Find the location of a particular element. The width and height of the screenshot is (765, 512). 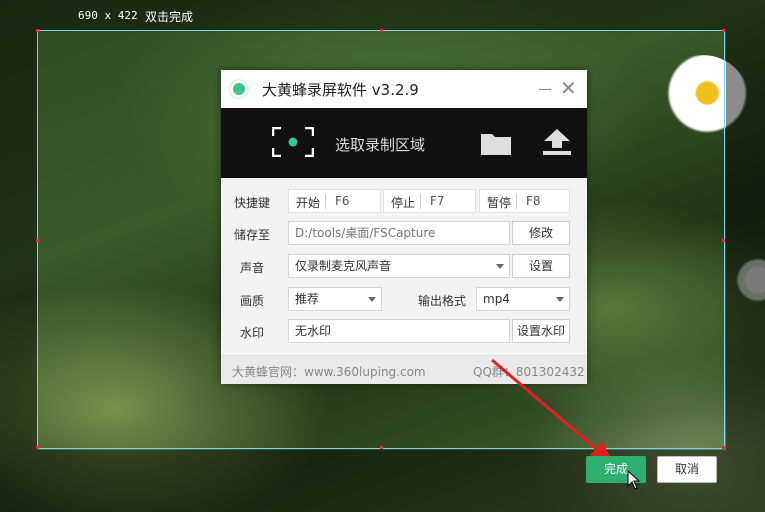

annotation-arrow is located at coordinates (551, 410).